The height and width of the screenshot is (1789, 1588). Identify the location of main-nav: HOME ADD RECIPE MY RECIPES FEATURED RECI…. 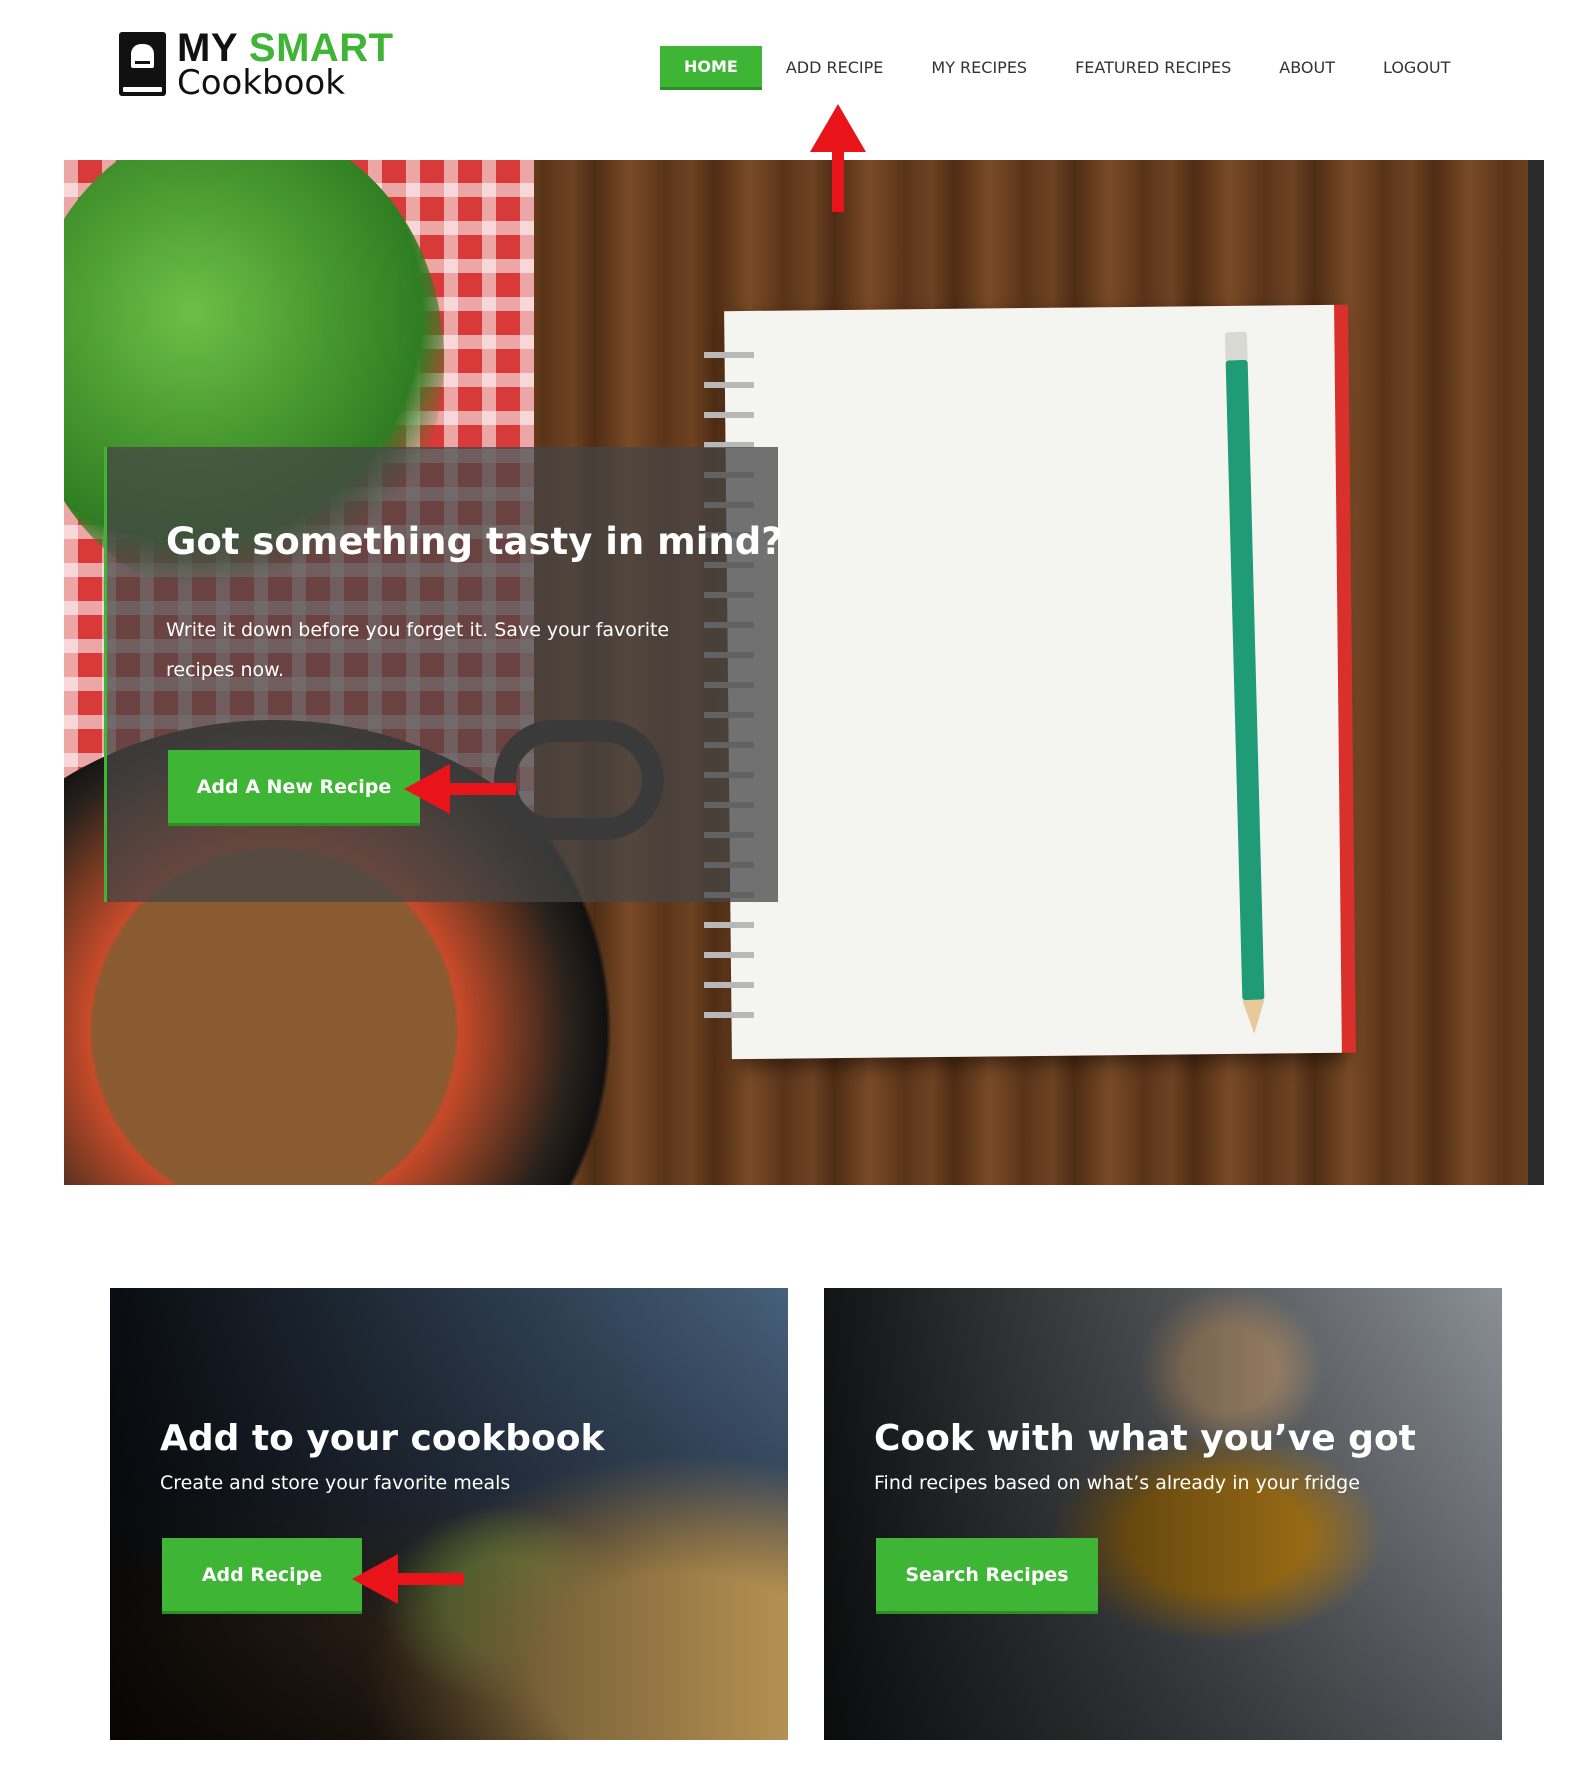
(1067, 68).